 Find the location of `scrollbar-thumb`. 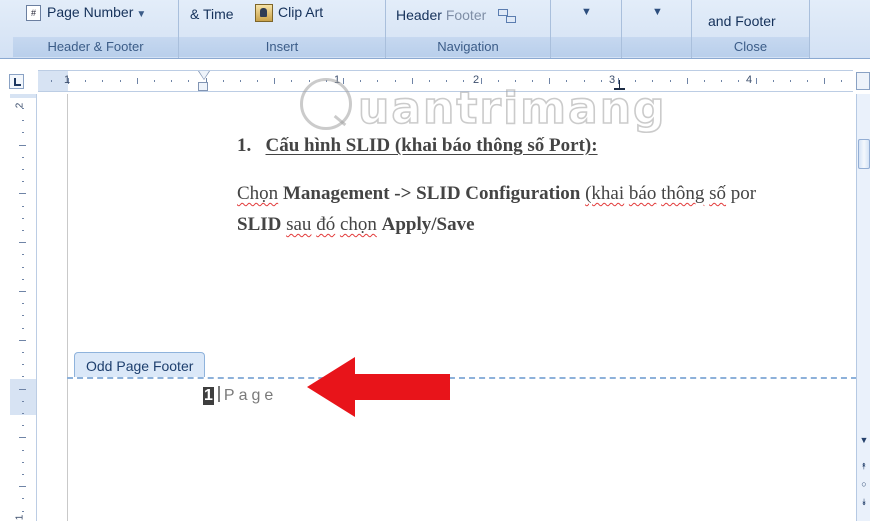

scrollbar-thumb is located at coordinates (864, 154).